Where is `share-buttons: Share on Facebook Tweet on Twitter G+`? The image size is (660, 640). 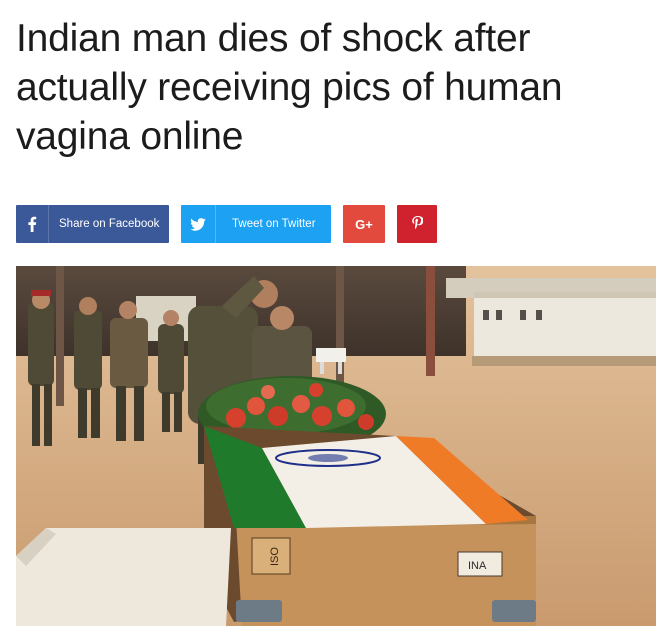
share-buttons: Share on Facebook Tweet on Twitter G+ is located at coordinates (226, 224).